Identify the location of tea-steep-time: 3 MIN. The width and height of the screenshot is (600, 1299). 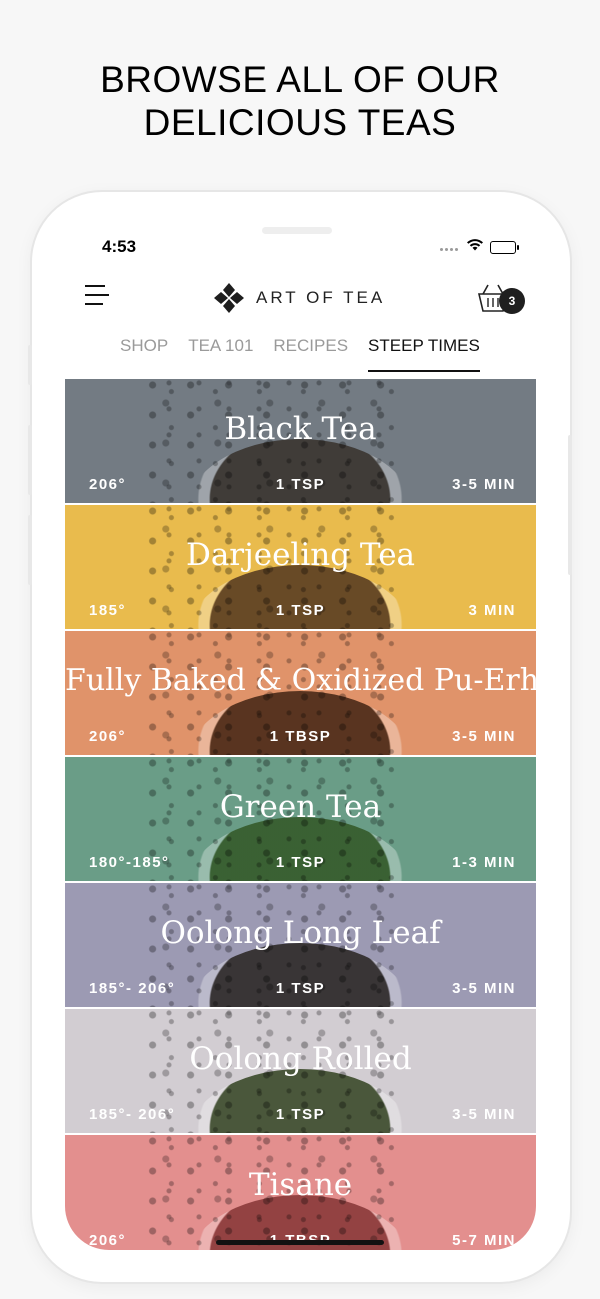
(492, 610).